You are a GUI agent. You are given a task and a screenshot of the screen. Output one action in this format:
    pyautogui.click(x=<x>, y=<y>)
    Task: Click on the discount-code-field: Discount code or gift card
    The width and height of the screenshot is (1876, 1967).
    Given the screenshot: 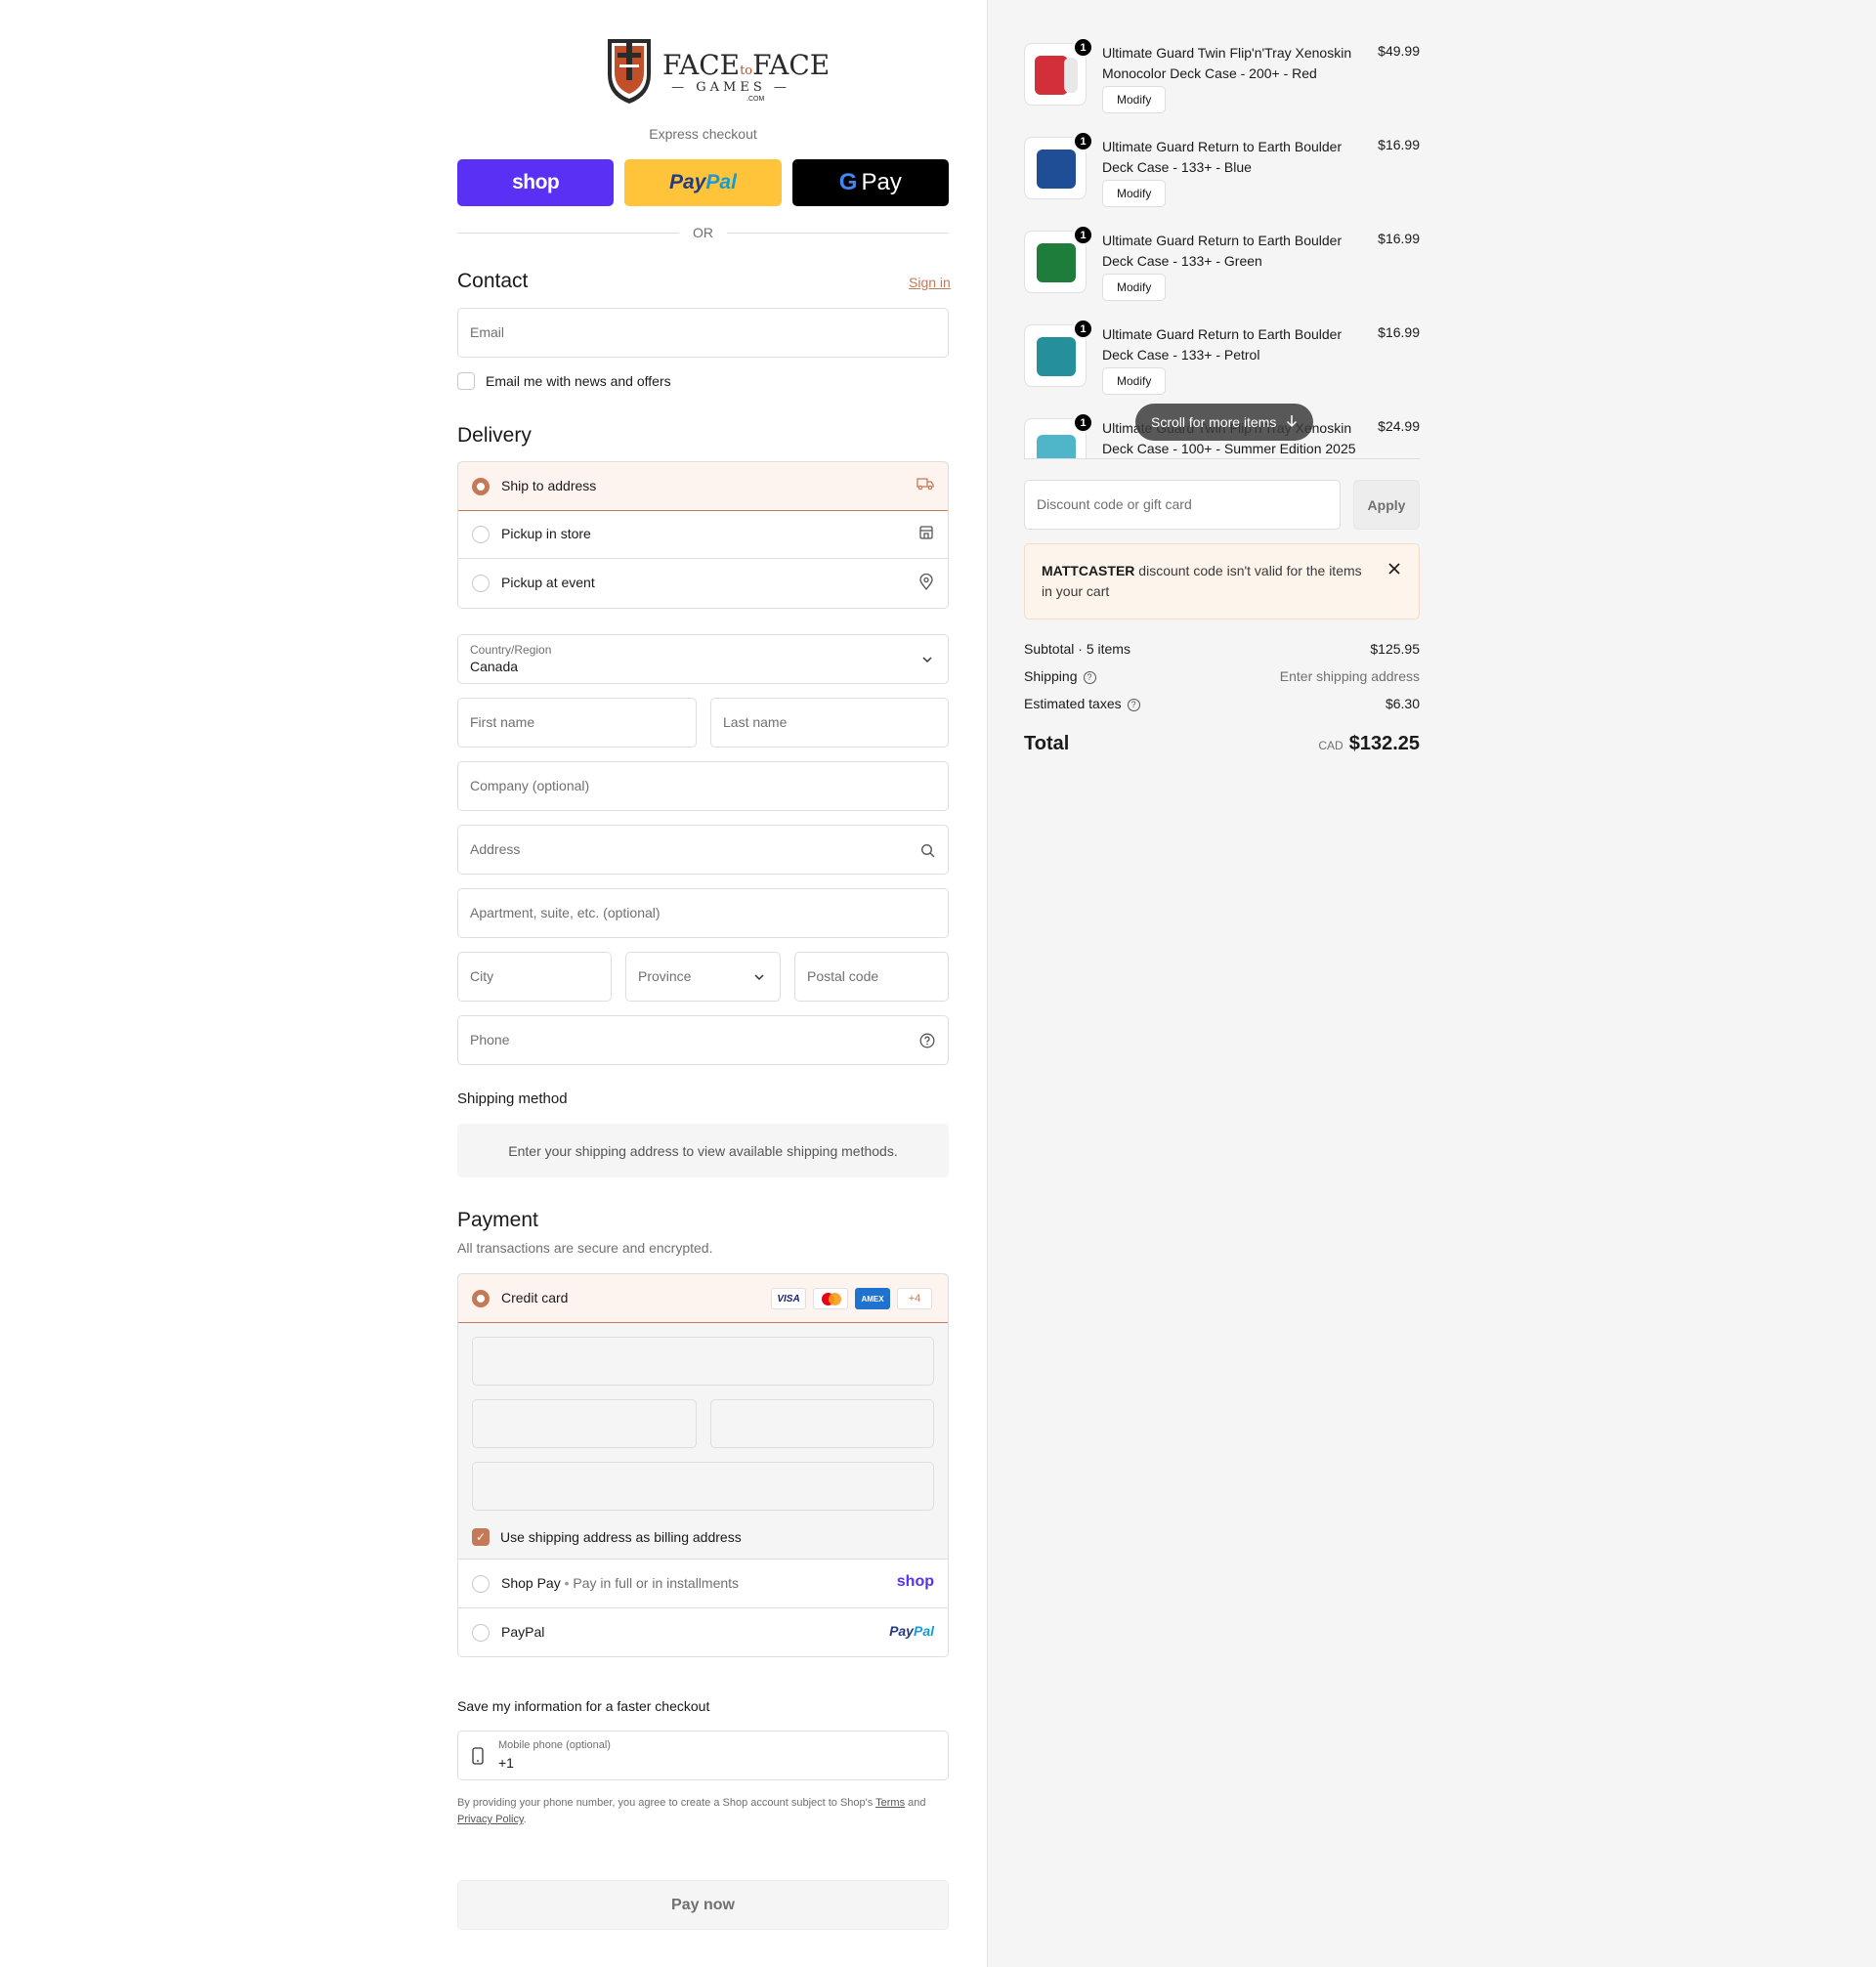 What is the action you would take?
    pyautogui.click(x=1182, y=505)
    